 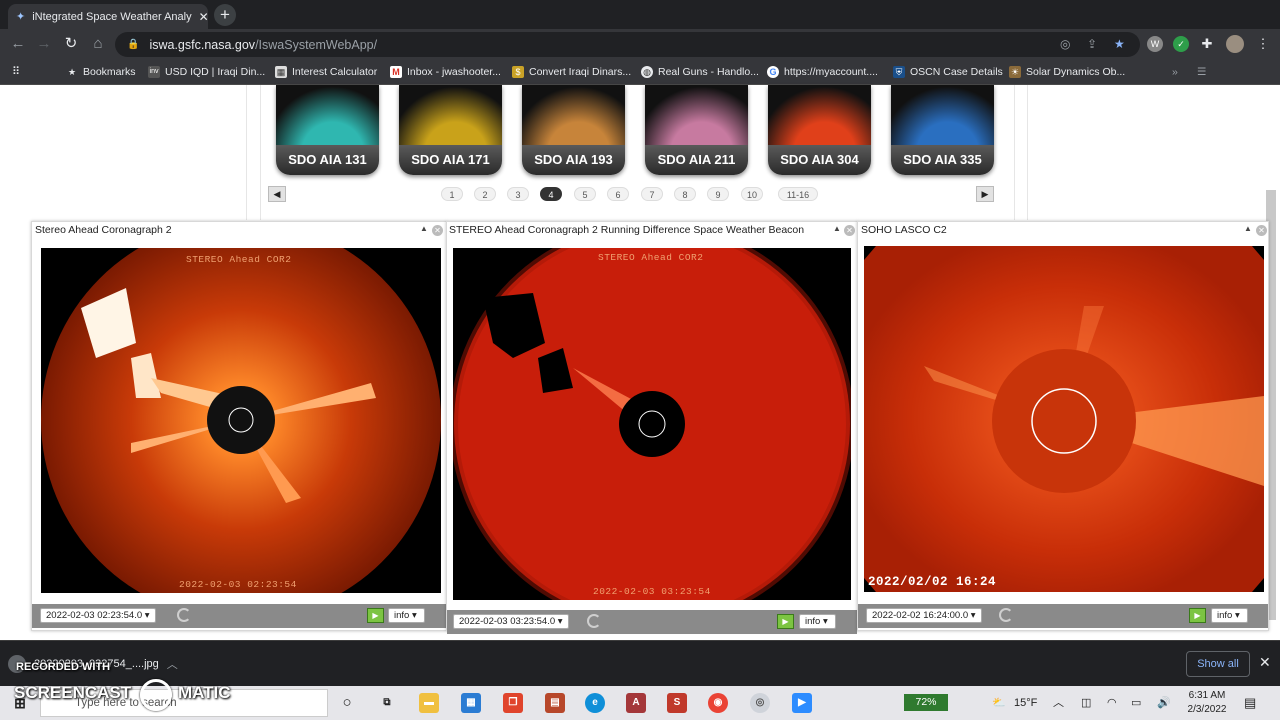 I want to click on show-all-button: Show all, so click(x=1218, y=664).